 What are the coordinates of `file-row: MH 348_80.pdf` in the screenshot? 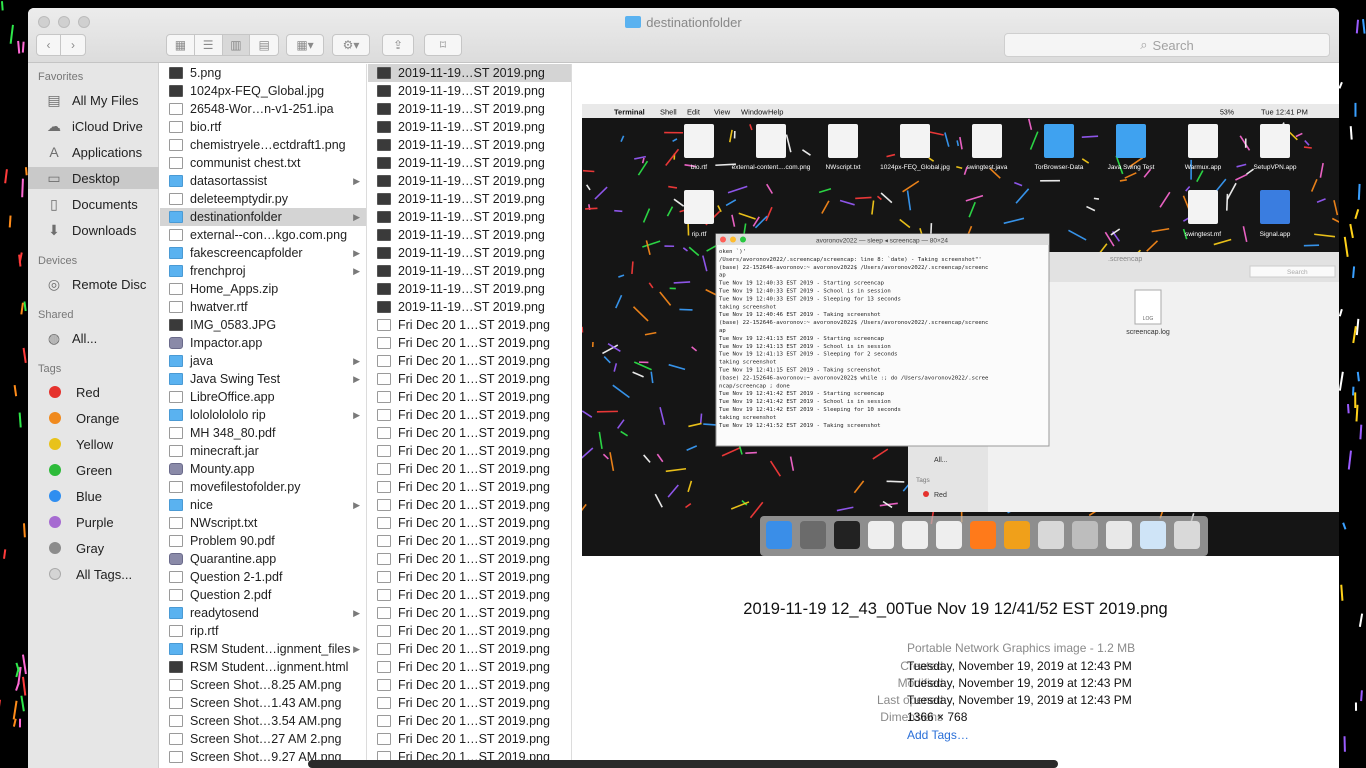 It's located at (263, 433).